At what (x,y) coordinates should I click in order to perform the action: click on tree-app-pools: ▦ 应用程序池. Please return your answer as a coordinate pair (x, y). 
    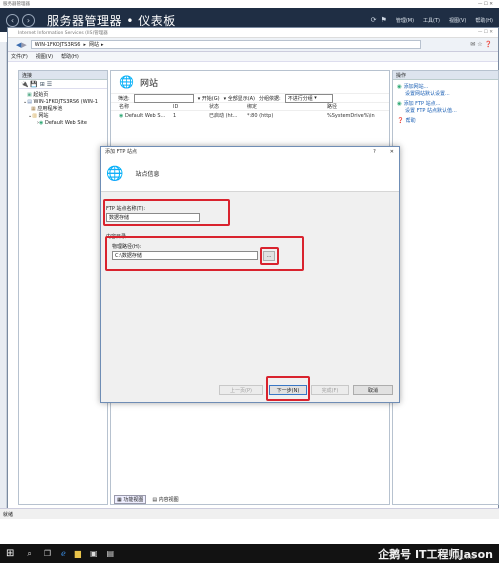
    Looking at the image, I should click on (63, 109).